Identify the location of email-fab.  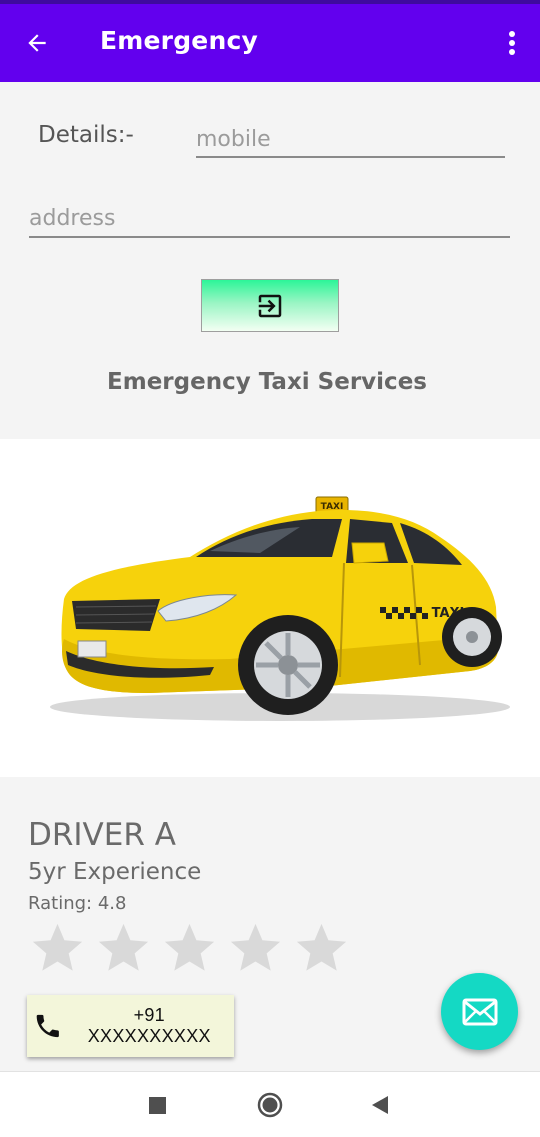
(479, 1011).